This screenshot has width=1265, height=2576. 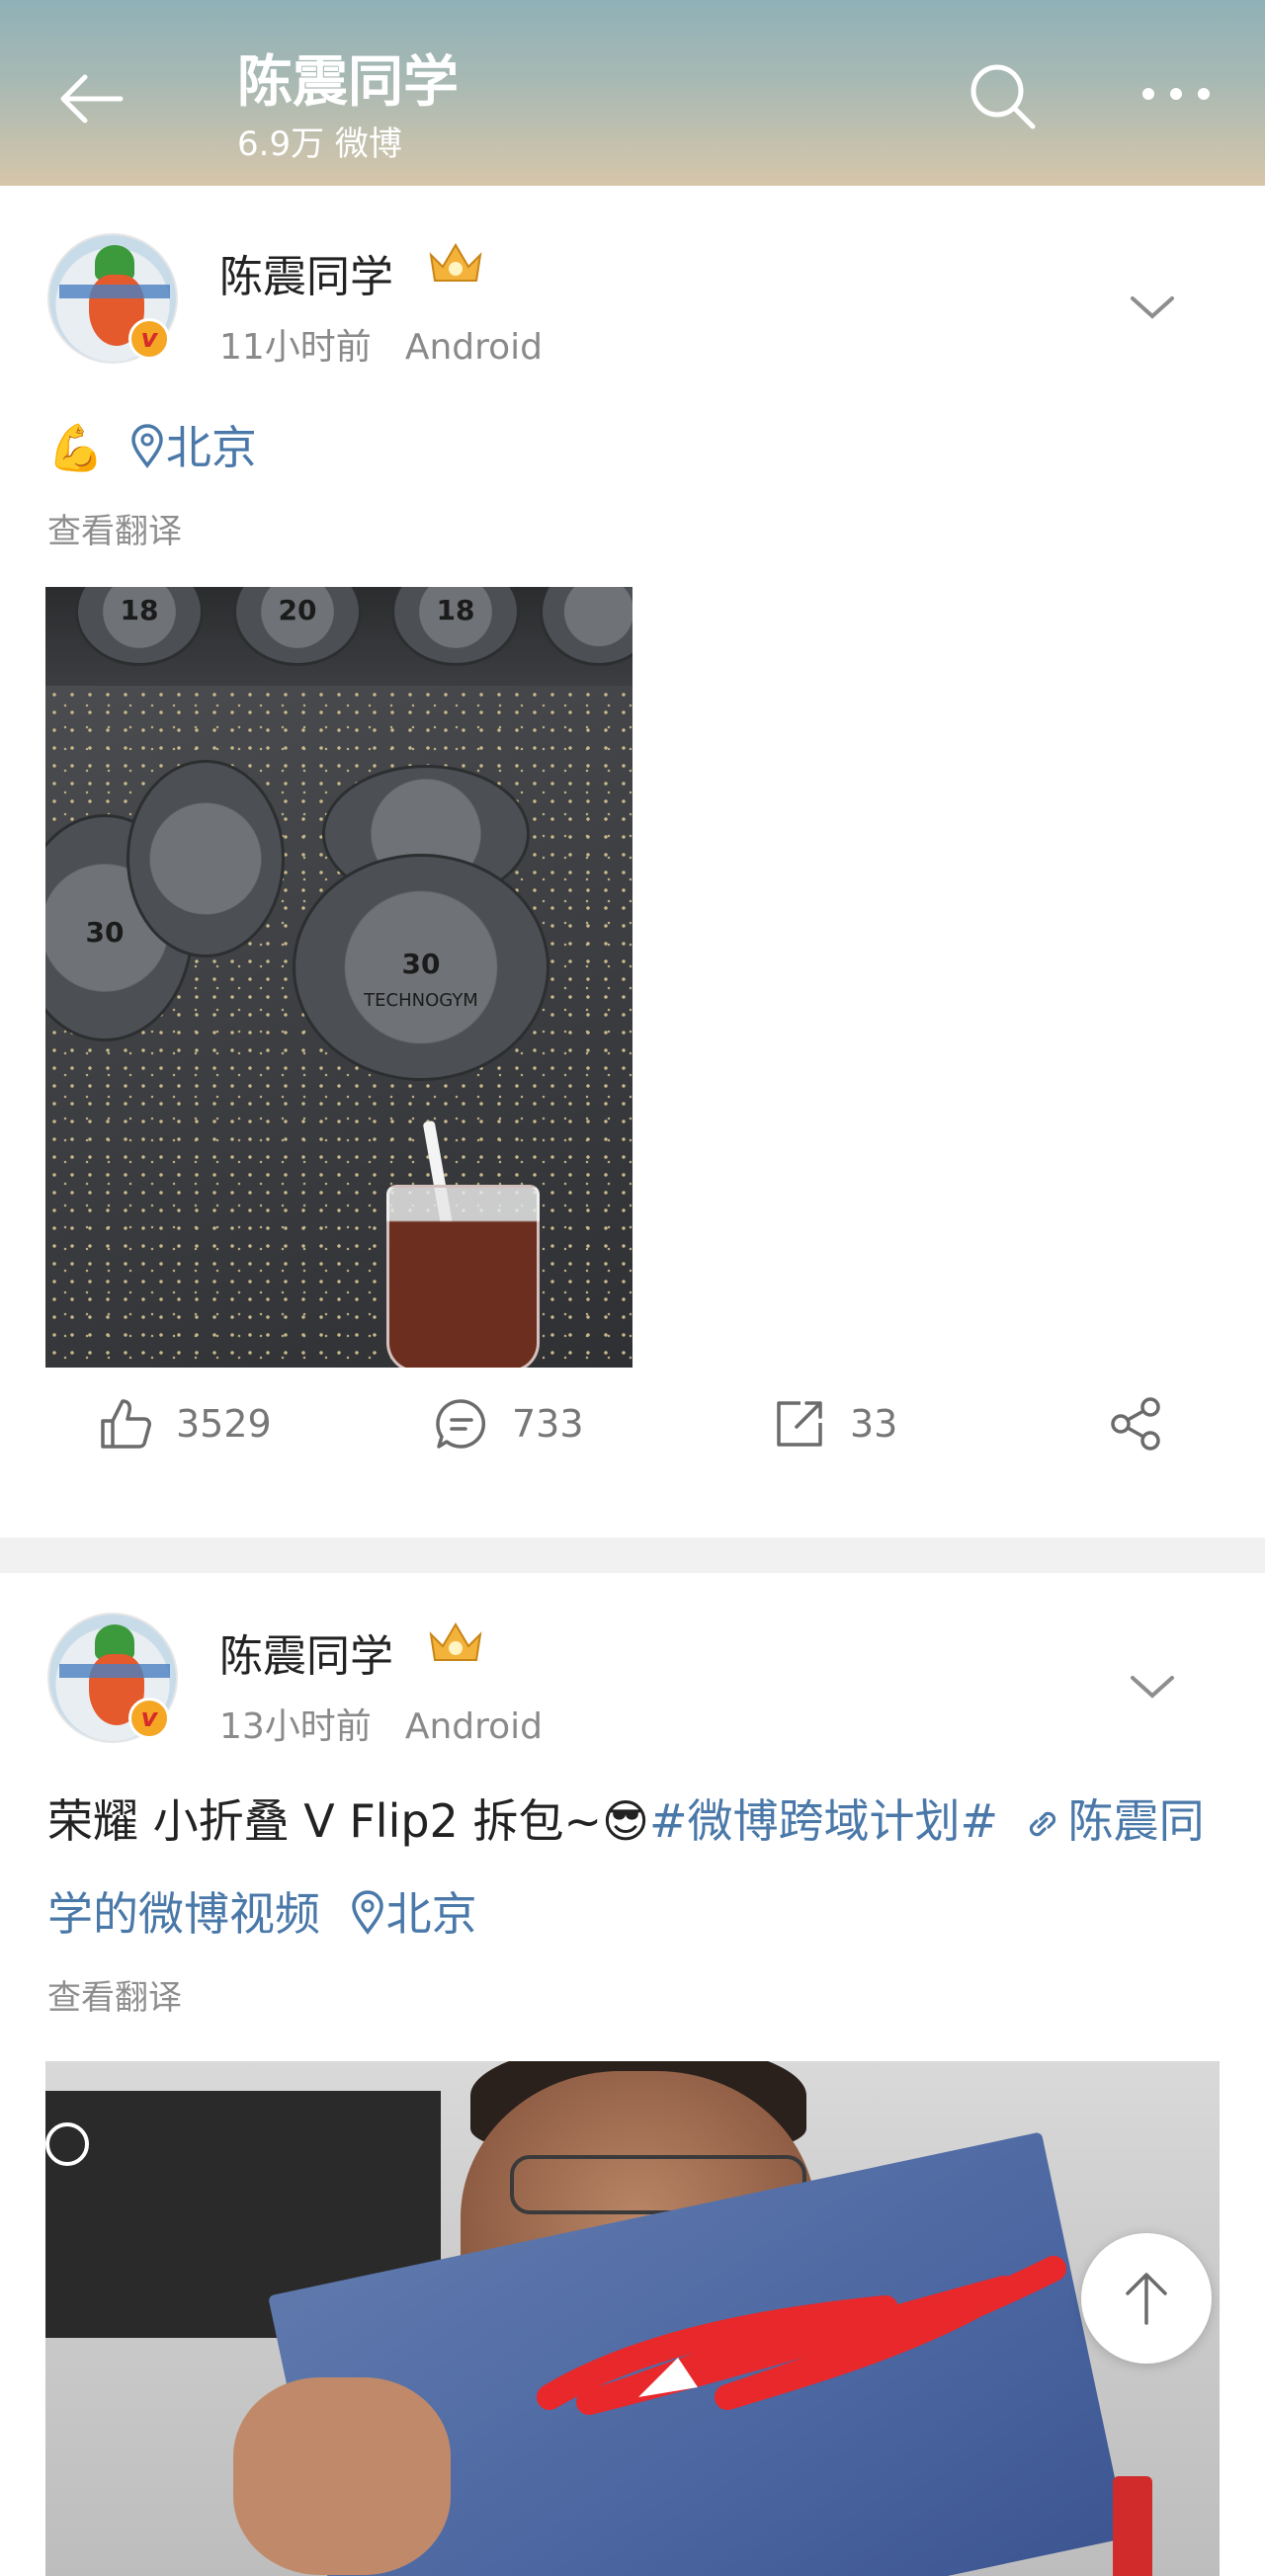 What do you see at coordinates (630, 1867) in the screenshot?
I see `post-text: 荣耀 小折叠 V Flip2 拆包~😎#微博跨域计划# 陈震同学的微博视频 北京` at bounding box center [630, 1867].